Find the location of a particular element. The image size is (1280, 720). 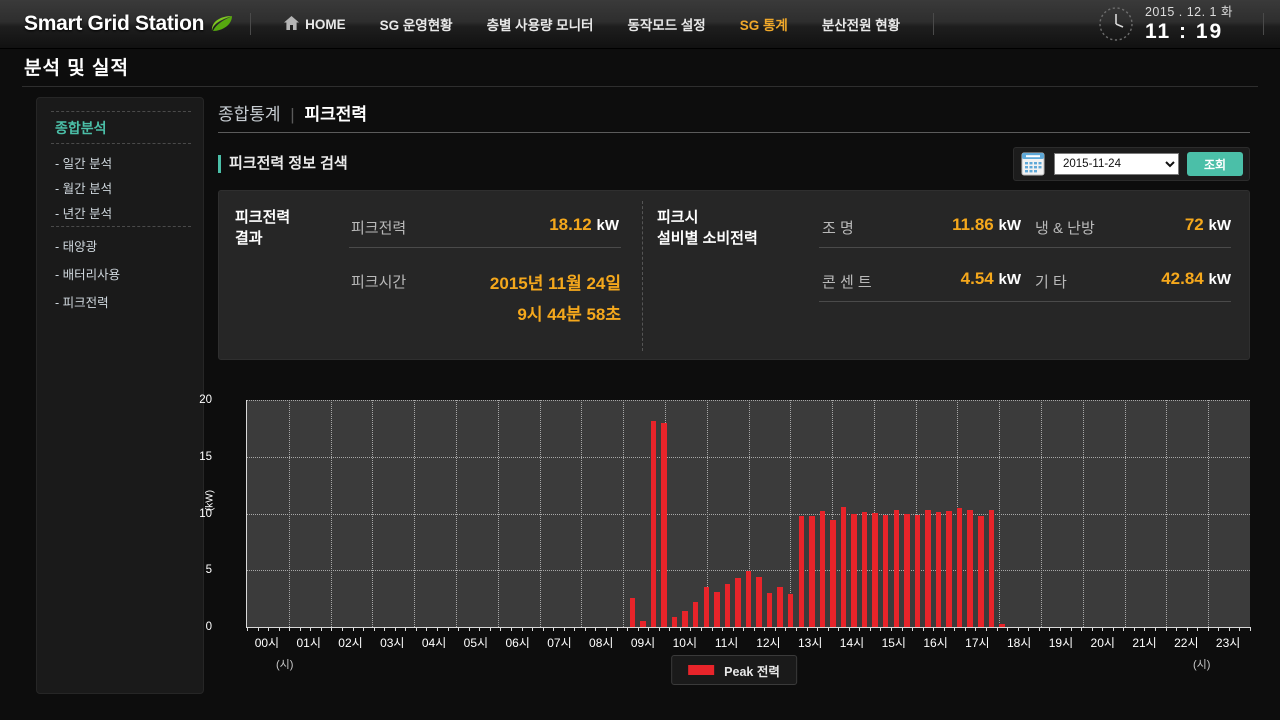

chart-x-tick: 16시 is located at coordinates (935, 643).